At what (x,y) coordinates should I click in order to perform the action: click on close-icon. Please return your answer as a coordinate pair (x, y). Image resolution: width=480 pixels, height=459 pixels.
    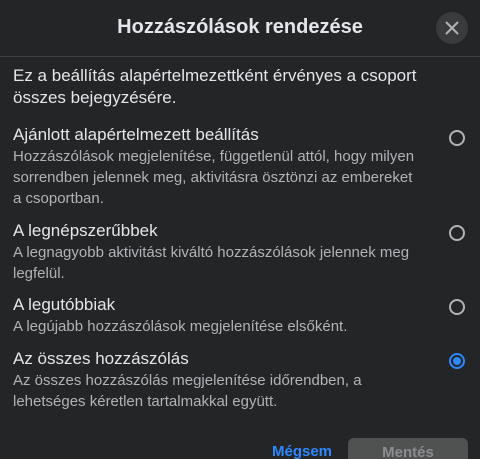
    Looking at the image, I should click on (452, 28).